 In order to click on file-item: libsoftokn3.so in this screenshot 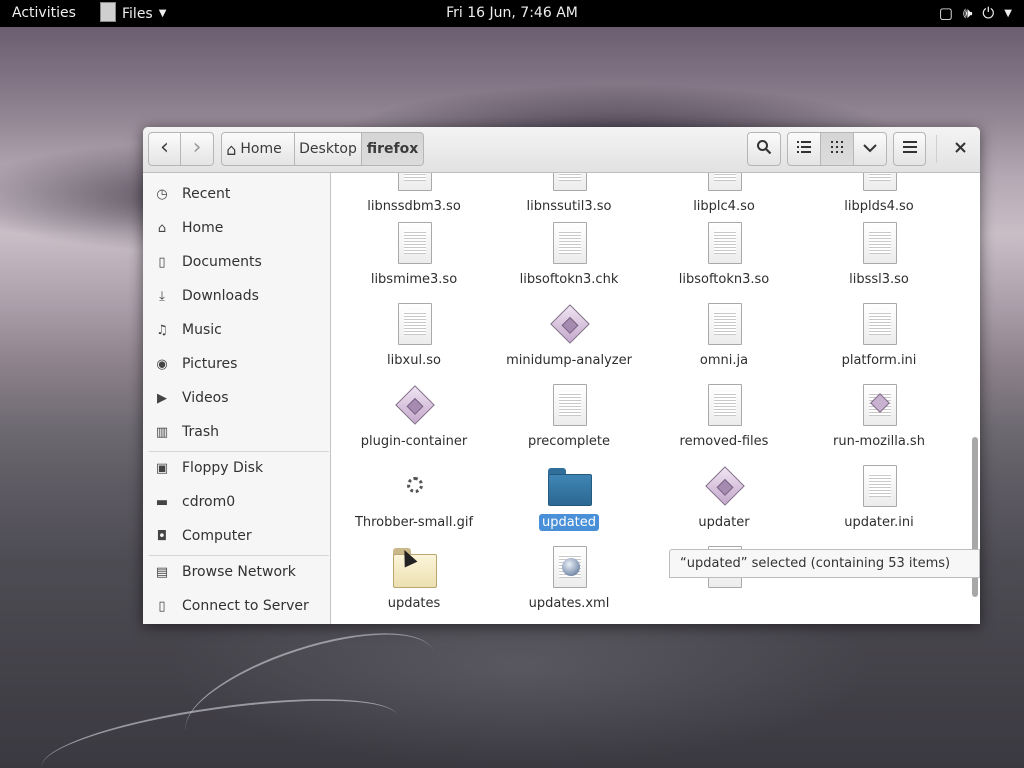, I will do `click(724, 254)`.